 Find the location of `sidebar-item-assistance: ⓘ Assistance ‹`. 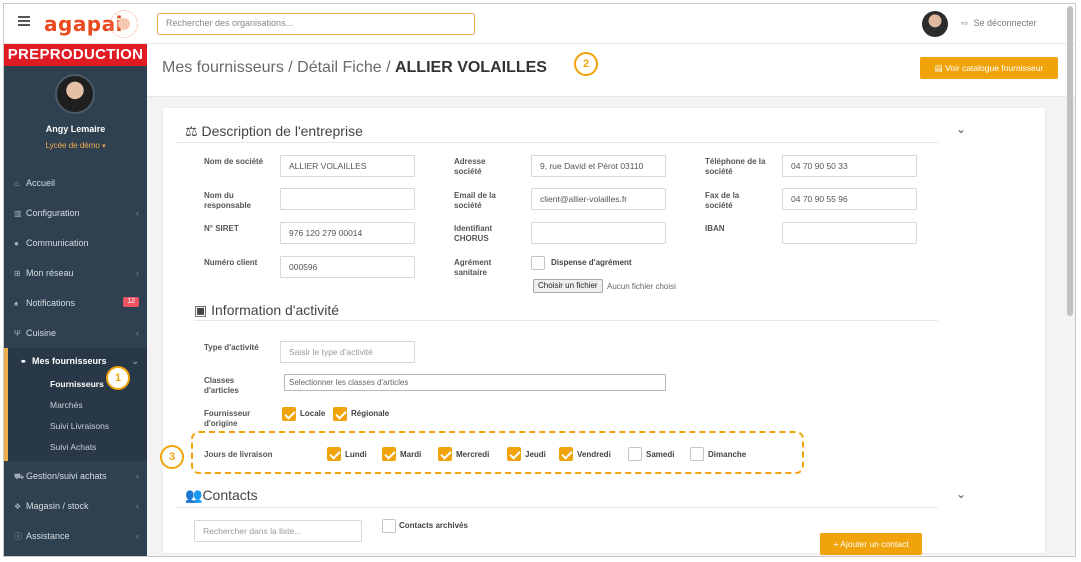

sidebar-item-assistance: ⓘ Assistance ‹ is located at coordinates (75, 536).